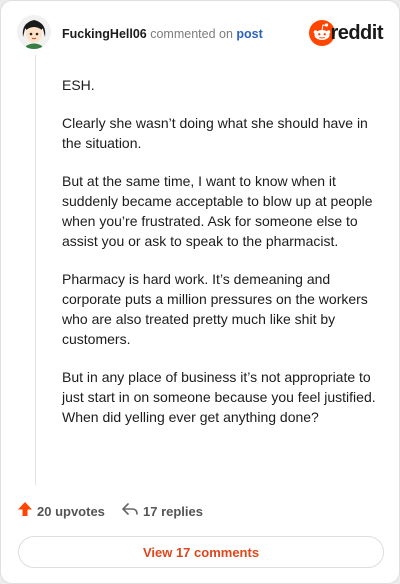 This screenshot has height=584, width=400. I want to click on view-comments-button: View 17 comments, so click(201, 552).